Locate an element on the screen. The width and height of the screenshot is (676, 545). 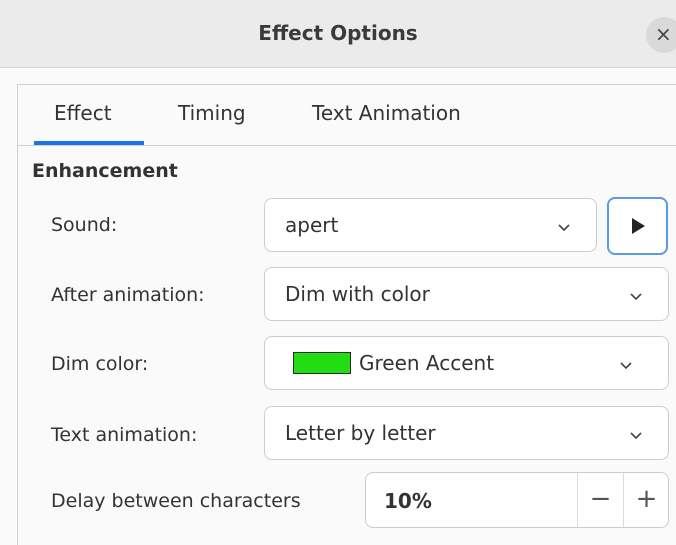
plus-icon: + is located at coordinates (646, 499).